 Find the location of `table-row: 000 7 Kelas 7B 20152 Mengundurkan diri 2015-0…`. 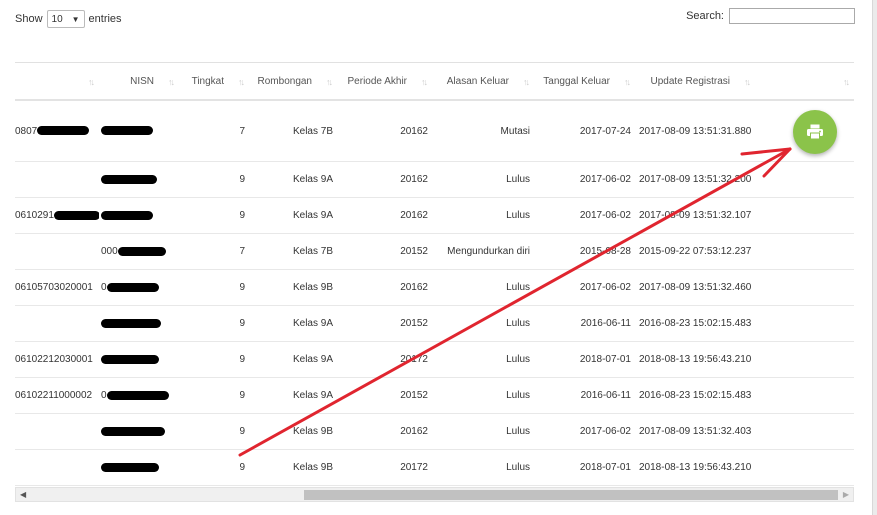

table-row: 000 7 Kelas 7B 20152 Mengundurkan diri 2015-0… is located at coordinates (434, 251).